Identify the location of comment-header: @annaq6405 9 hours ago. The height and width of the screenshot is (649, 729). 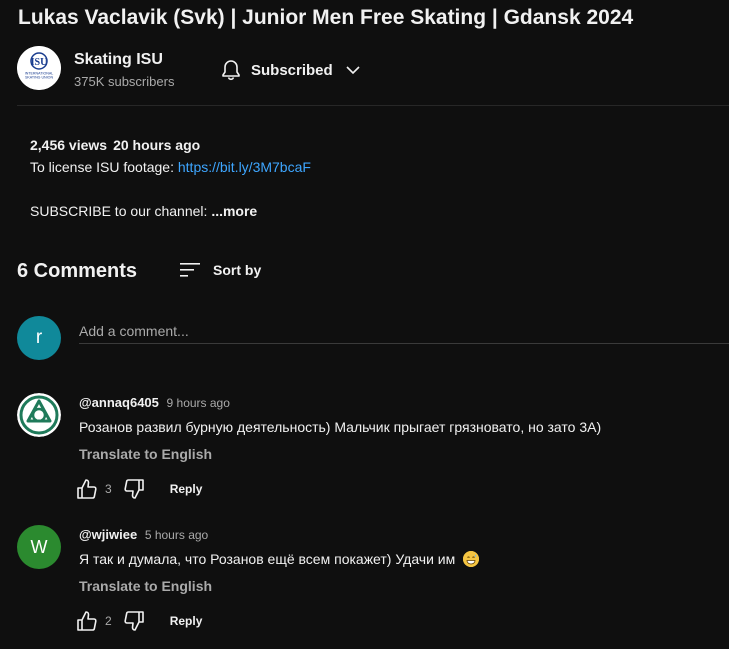
(154, 402).